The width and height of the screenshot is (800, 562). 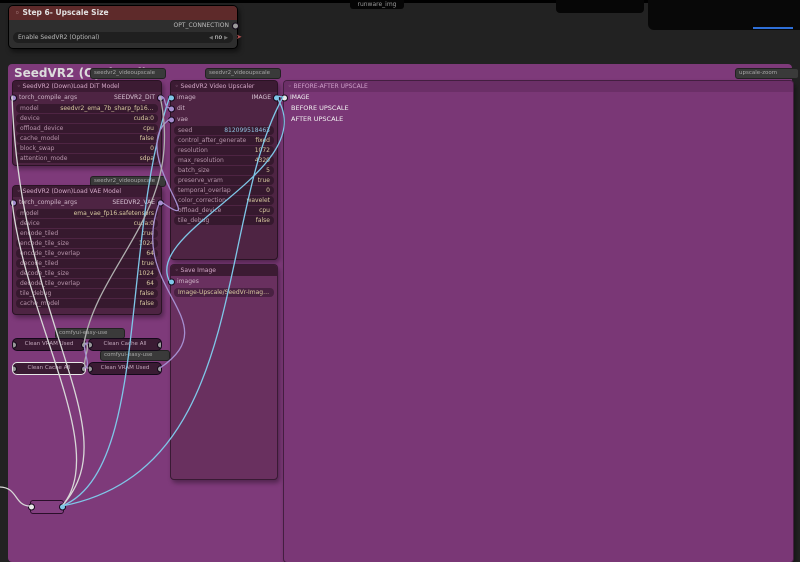 I want to click on seedvr2-dit-output-port, so click(x=160, y=97).